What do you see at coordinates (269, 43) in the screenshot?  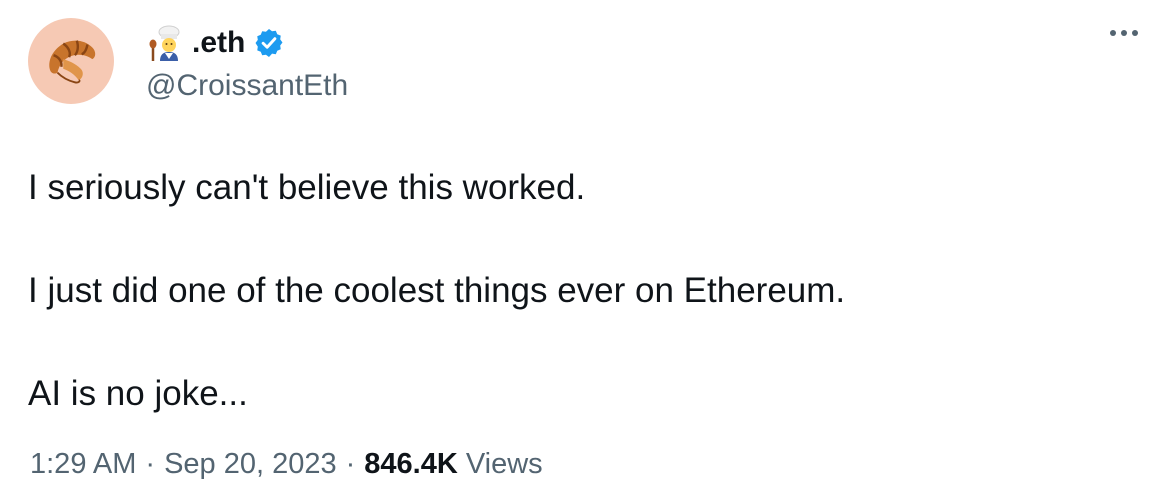 I see `verified-badge-icon` at bounding box center [269, 43].